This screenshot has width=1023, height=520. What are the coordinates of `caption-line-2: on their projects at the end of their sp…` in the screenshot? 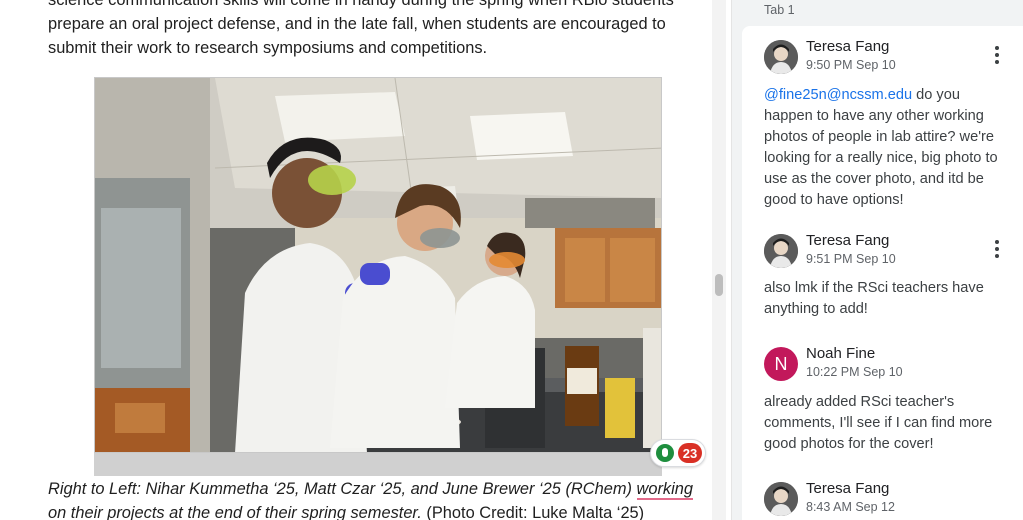 It's located at (373, 510).